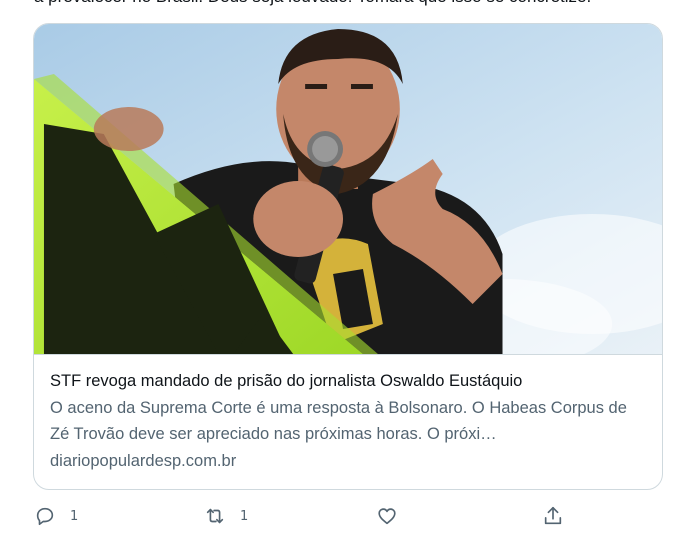 The image size is (674, 547). Describe the element at coordinates (74, 516) in the screenshot. I see `reply-count: 1` at that location.